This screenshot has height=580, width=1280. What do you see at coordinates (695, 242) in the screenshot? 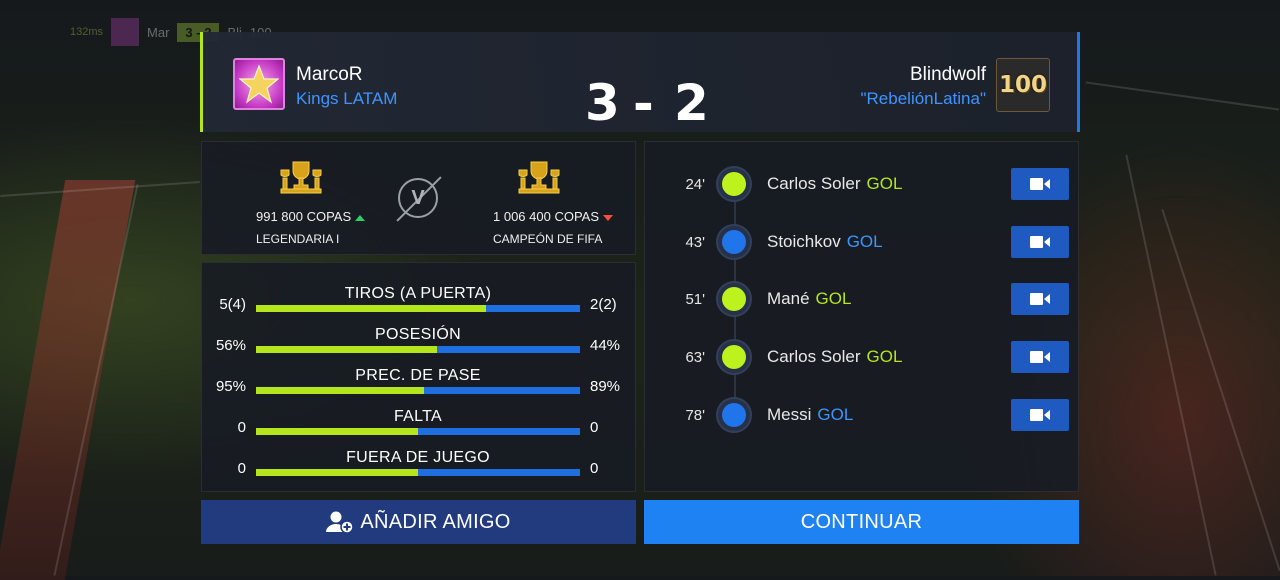
I see `event-minute: 43'` at bounding box center [695, 242].